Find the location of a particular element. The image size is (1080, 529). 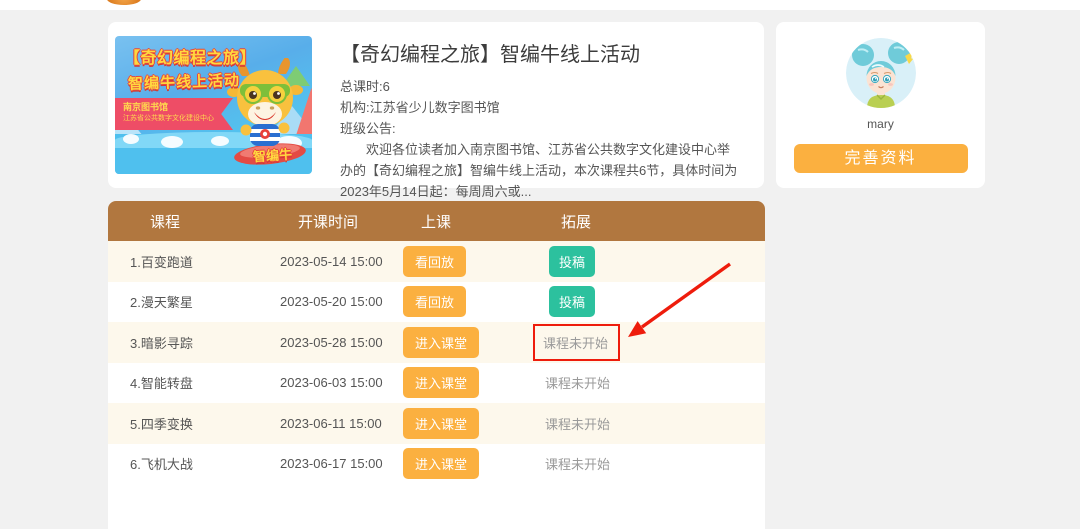

column-header-course: 课程 is located at coordinates (165, 222).